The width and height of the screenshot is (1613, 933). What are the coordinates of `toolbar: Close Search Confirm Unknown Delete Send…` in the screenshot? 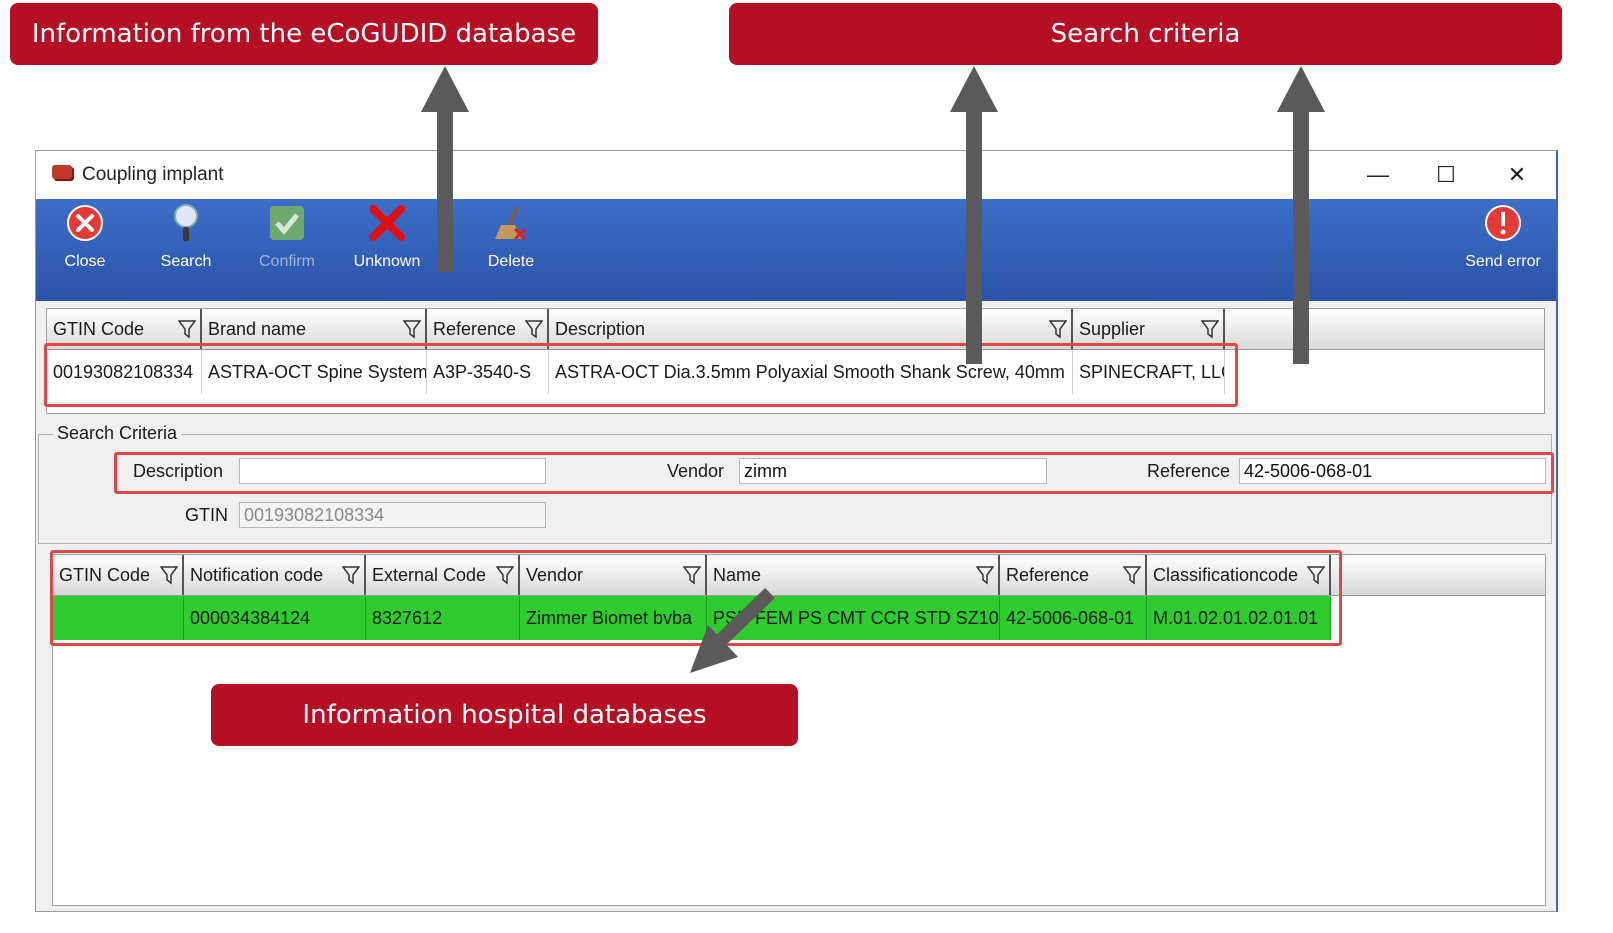 It's located at (796, 250).